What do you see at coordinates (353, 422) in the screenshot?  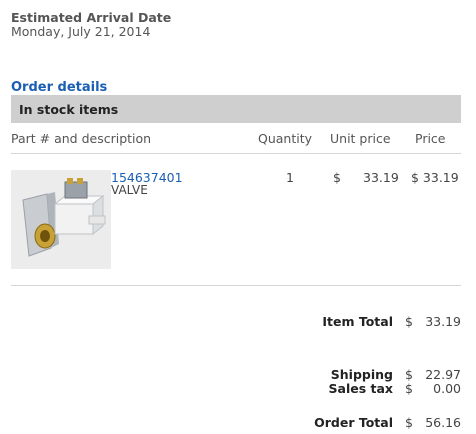 I see `order-total-label: Order Total` at bounding box center [353, 422].